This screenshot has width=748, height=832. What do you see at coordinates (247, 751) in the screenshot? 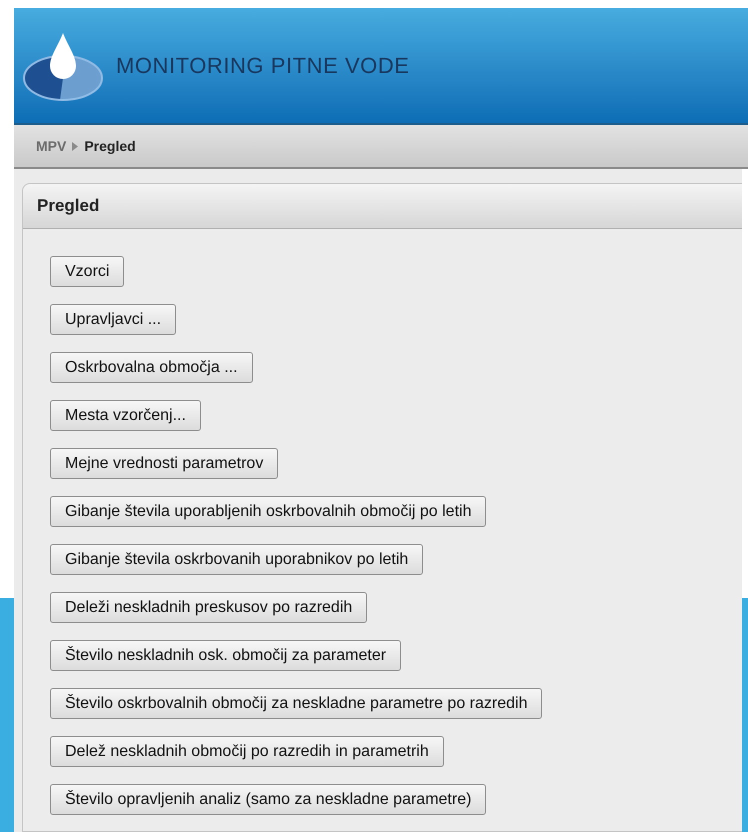
I see `nav-button: Delež neskladnih območij po razredih in parametrih` at bounding box center [247, 751].